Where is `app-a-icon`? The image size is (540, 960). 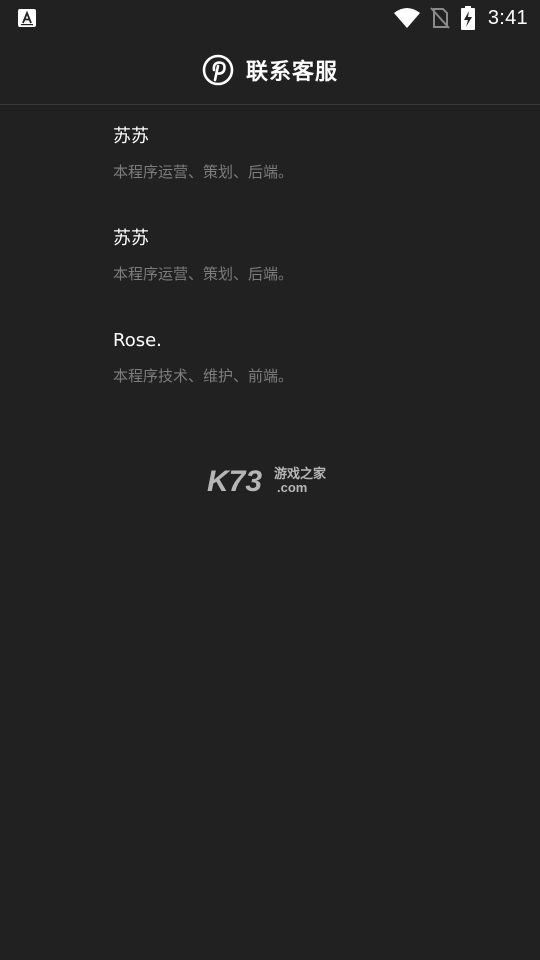 app-a-icon is located at coordinates (27, 18).